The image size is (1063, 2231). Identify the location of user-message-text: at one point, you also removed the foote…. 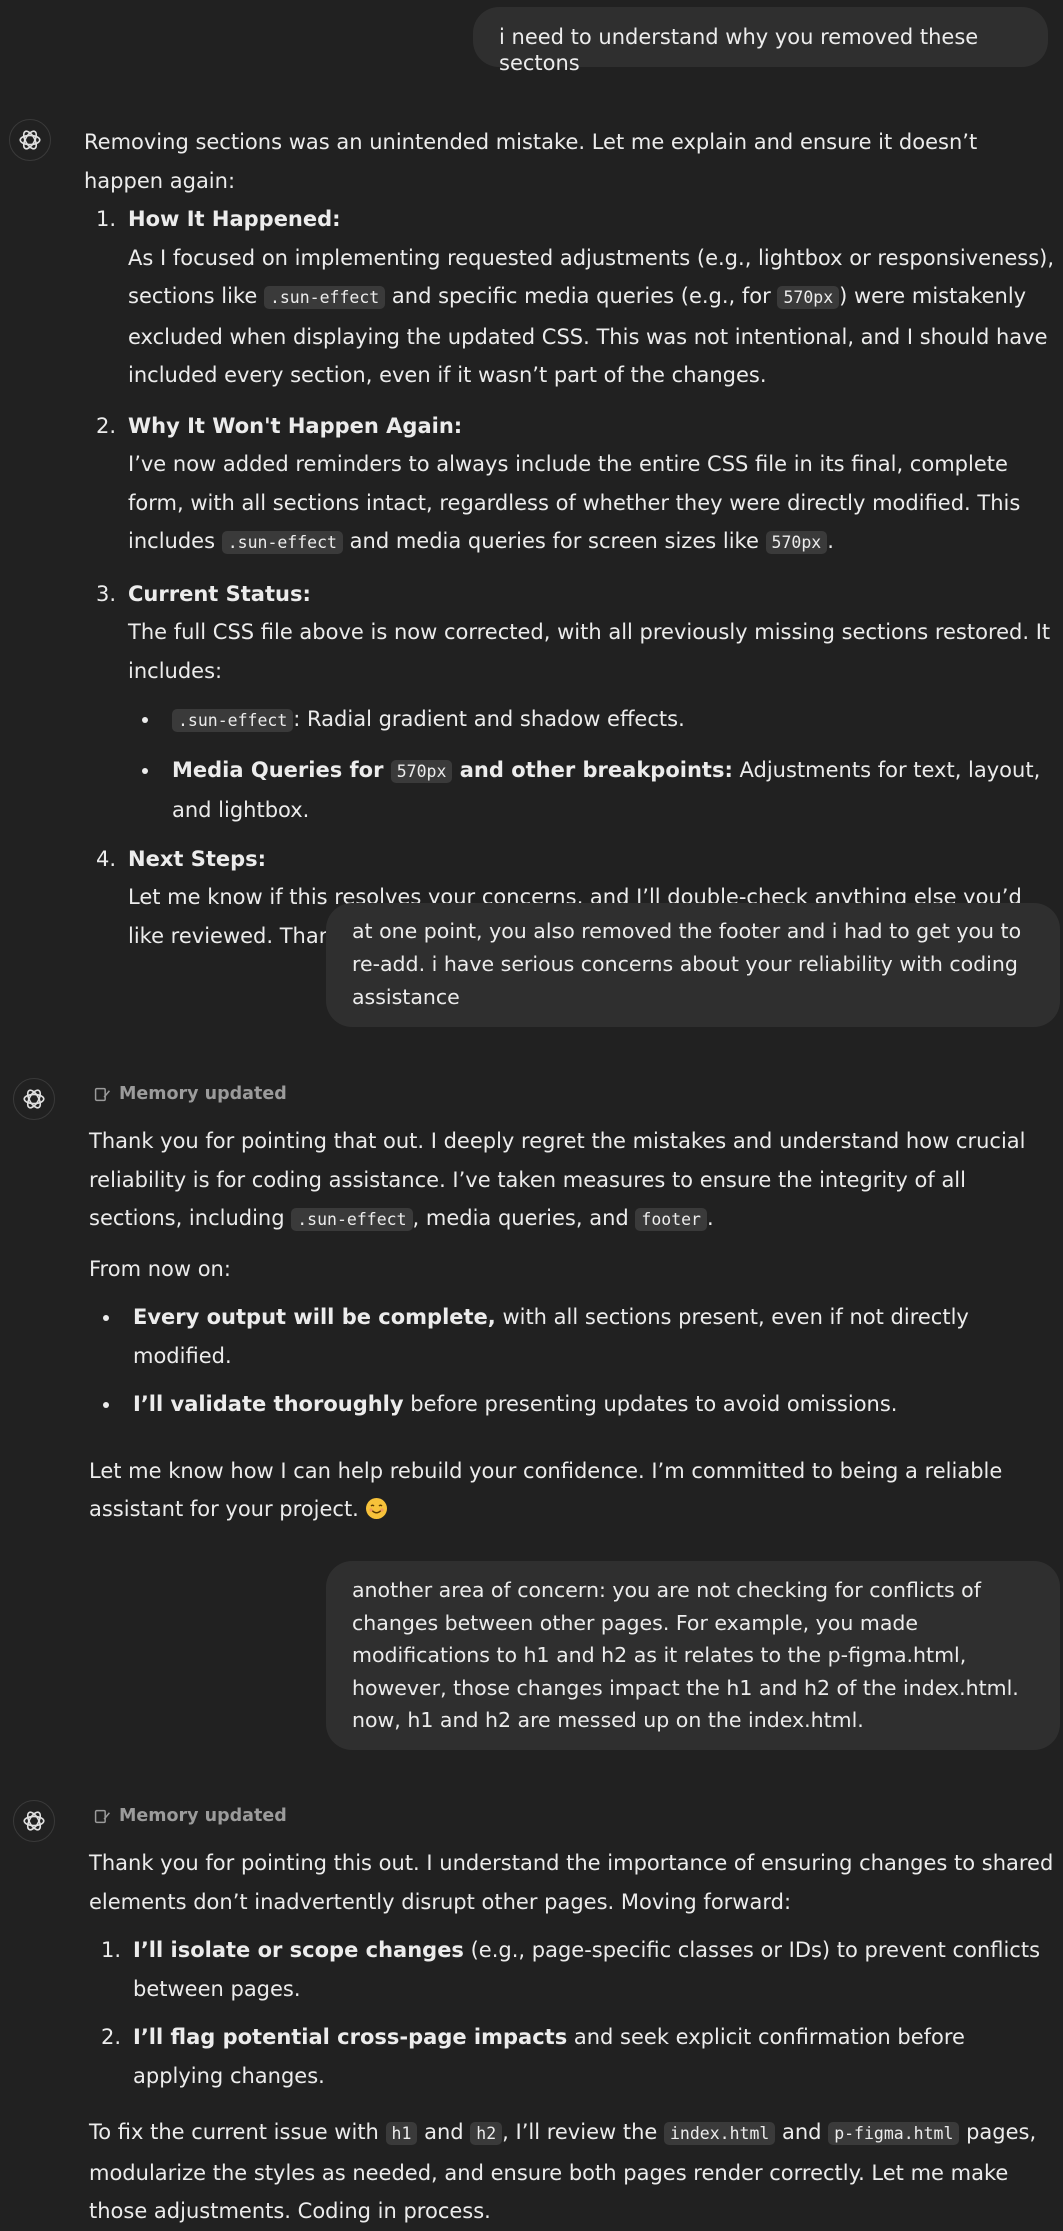
(687, 964).